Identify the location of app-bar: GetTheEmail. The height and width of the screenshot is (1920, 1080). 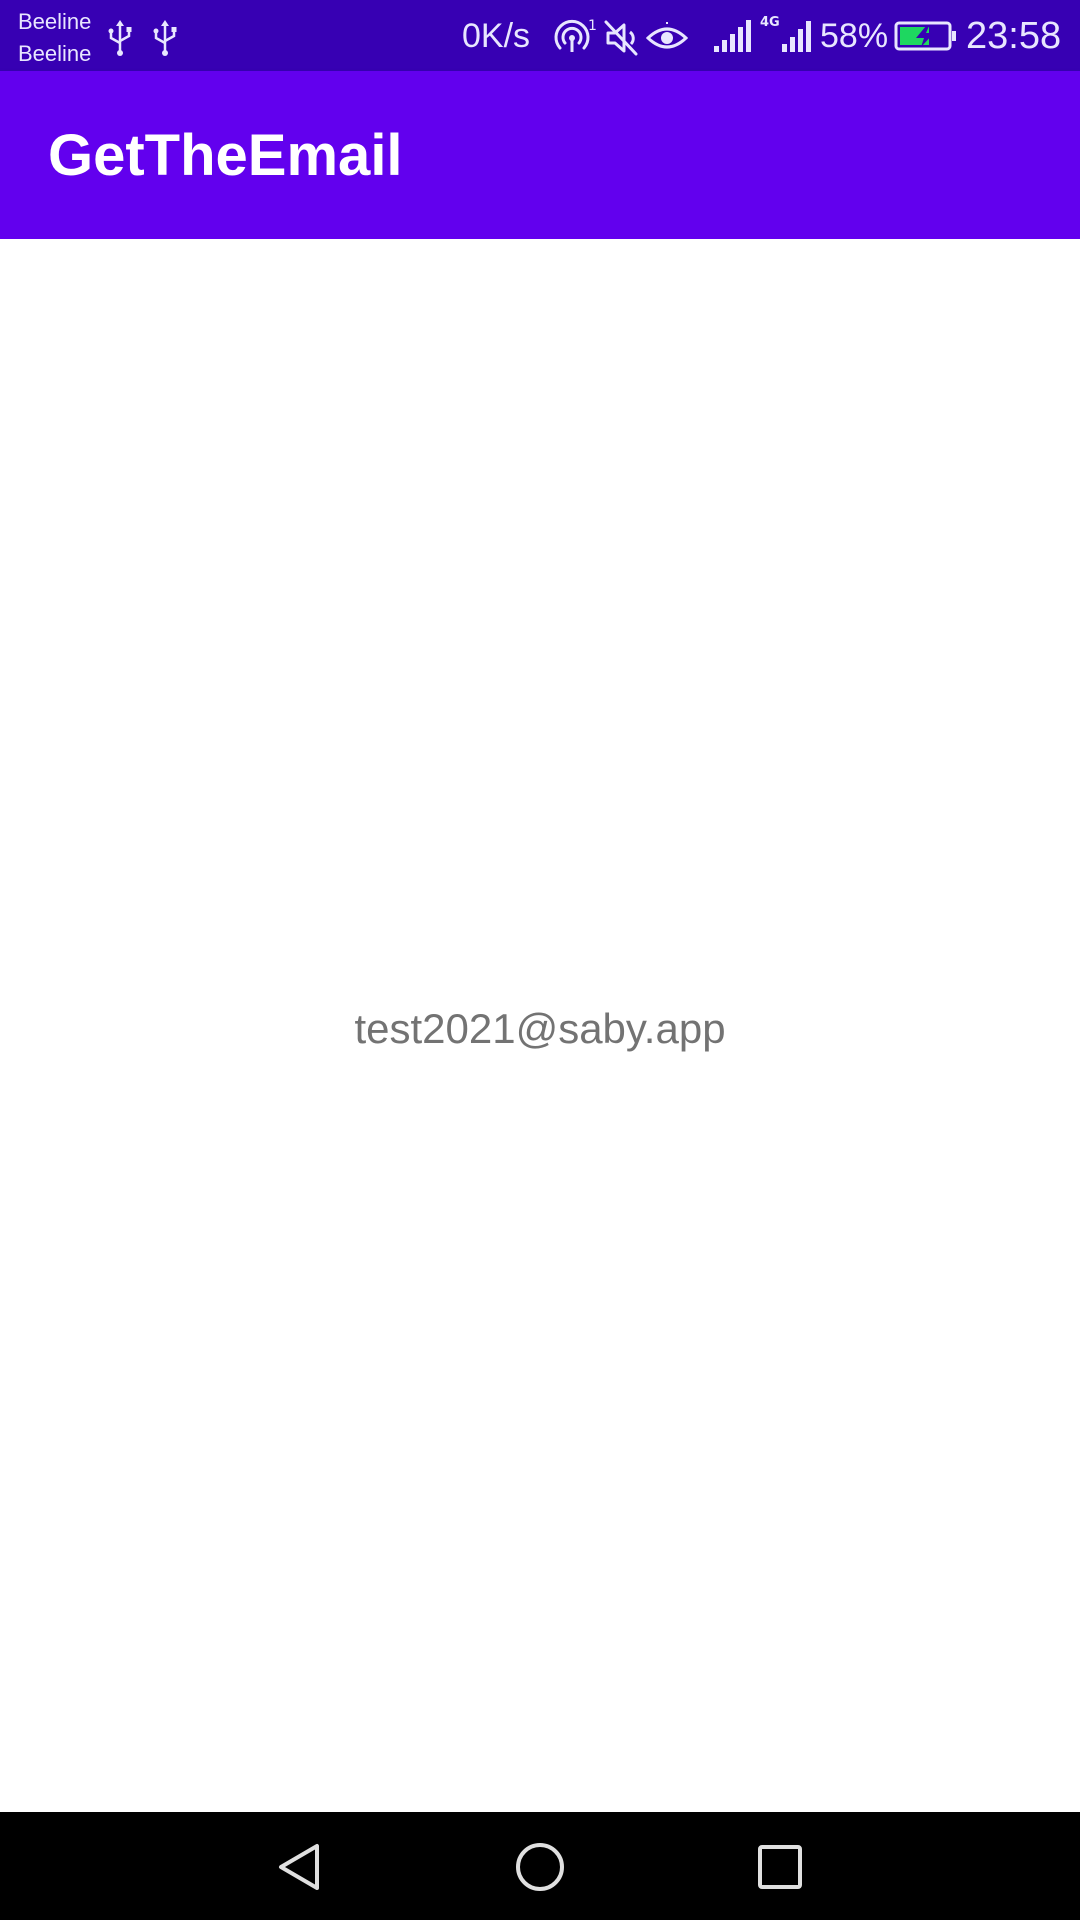
(540, 155).